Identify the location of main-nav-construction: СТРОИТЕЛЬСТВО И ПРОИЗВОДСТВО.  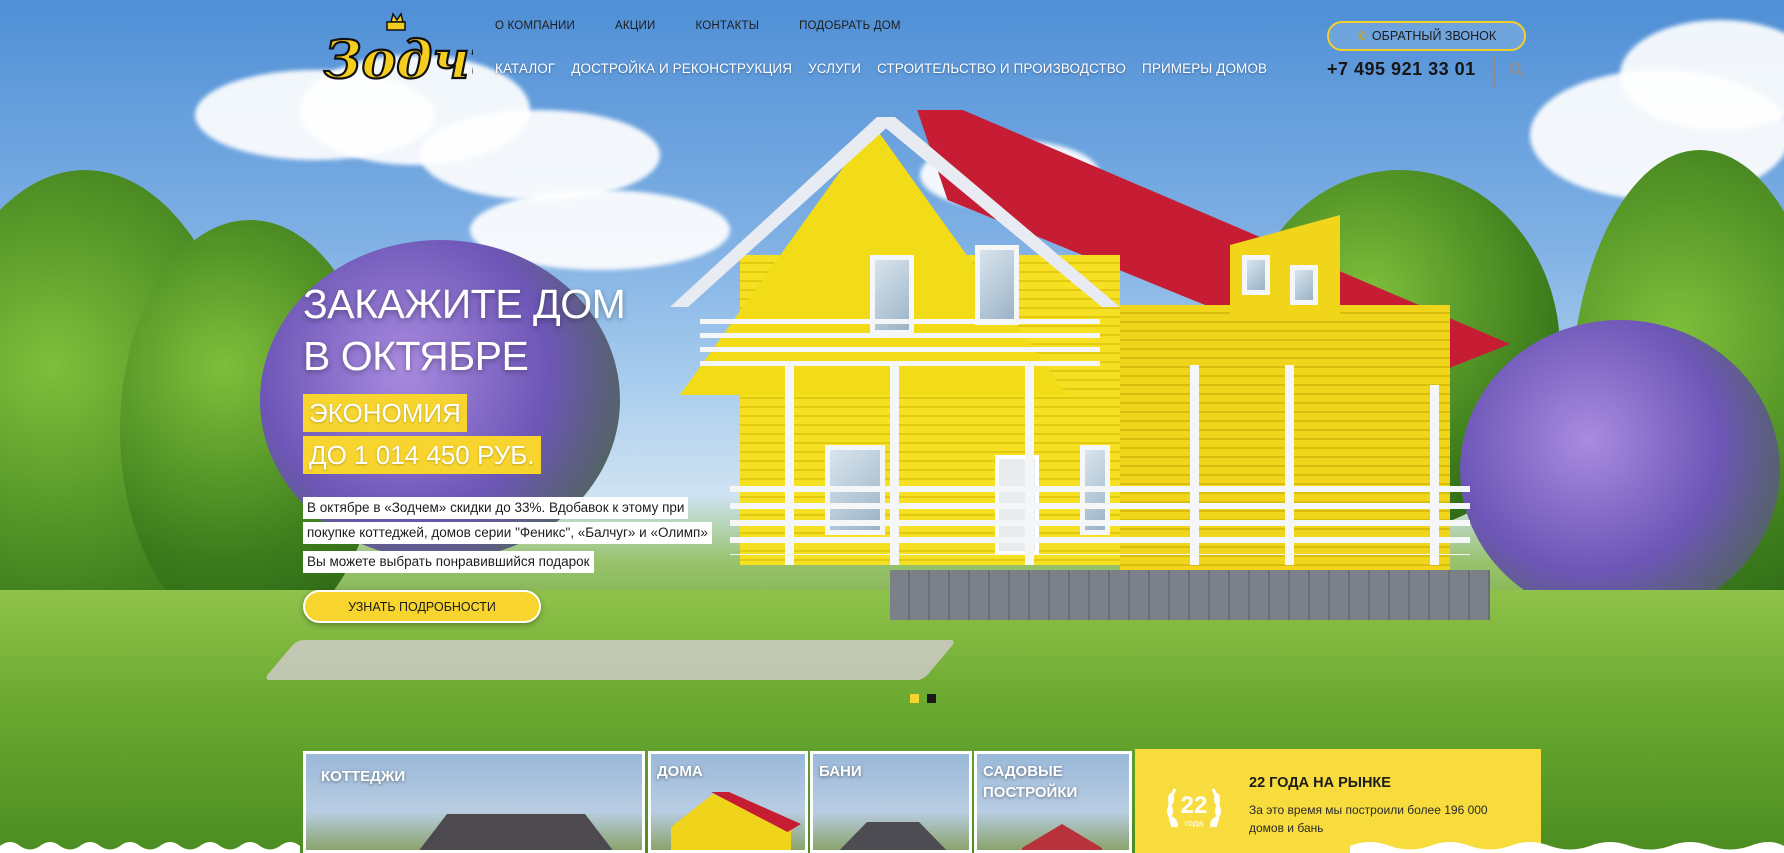
(1001, 68).